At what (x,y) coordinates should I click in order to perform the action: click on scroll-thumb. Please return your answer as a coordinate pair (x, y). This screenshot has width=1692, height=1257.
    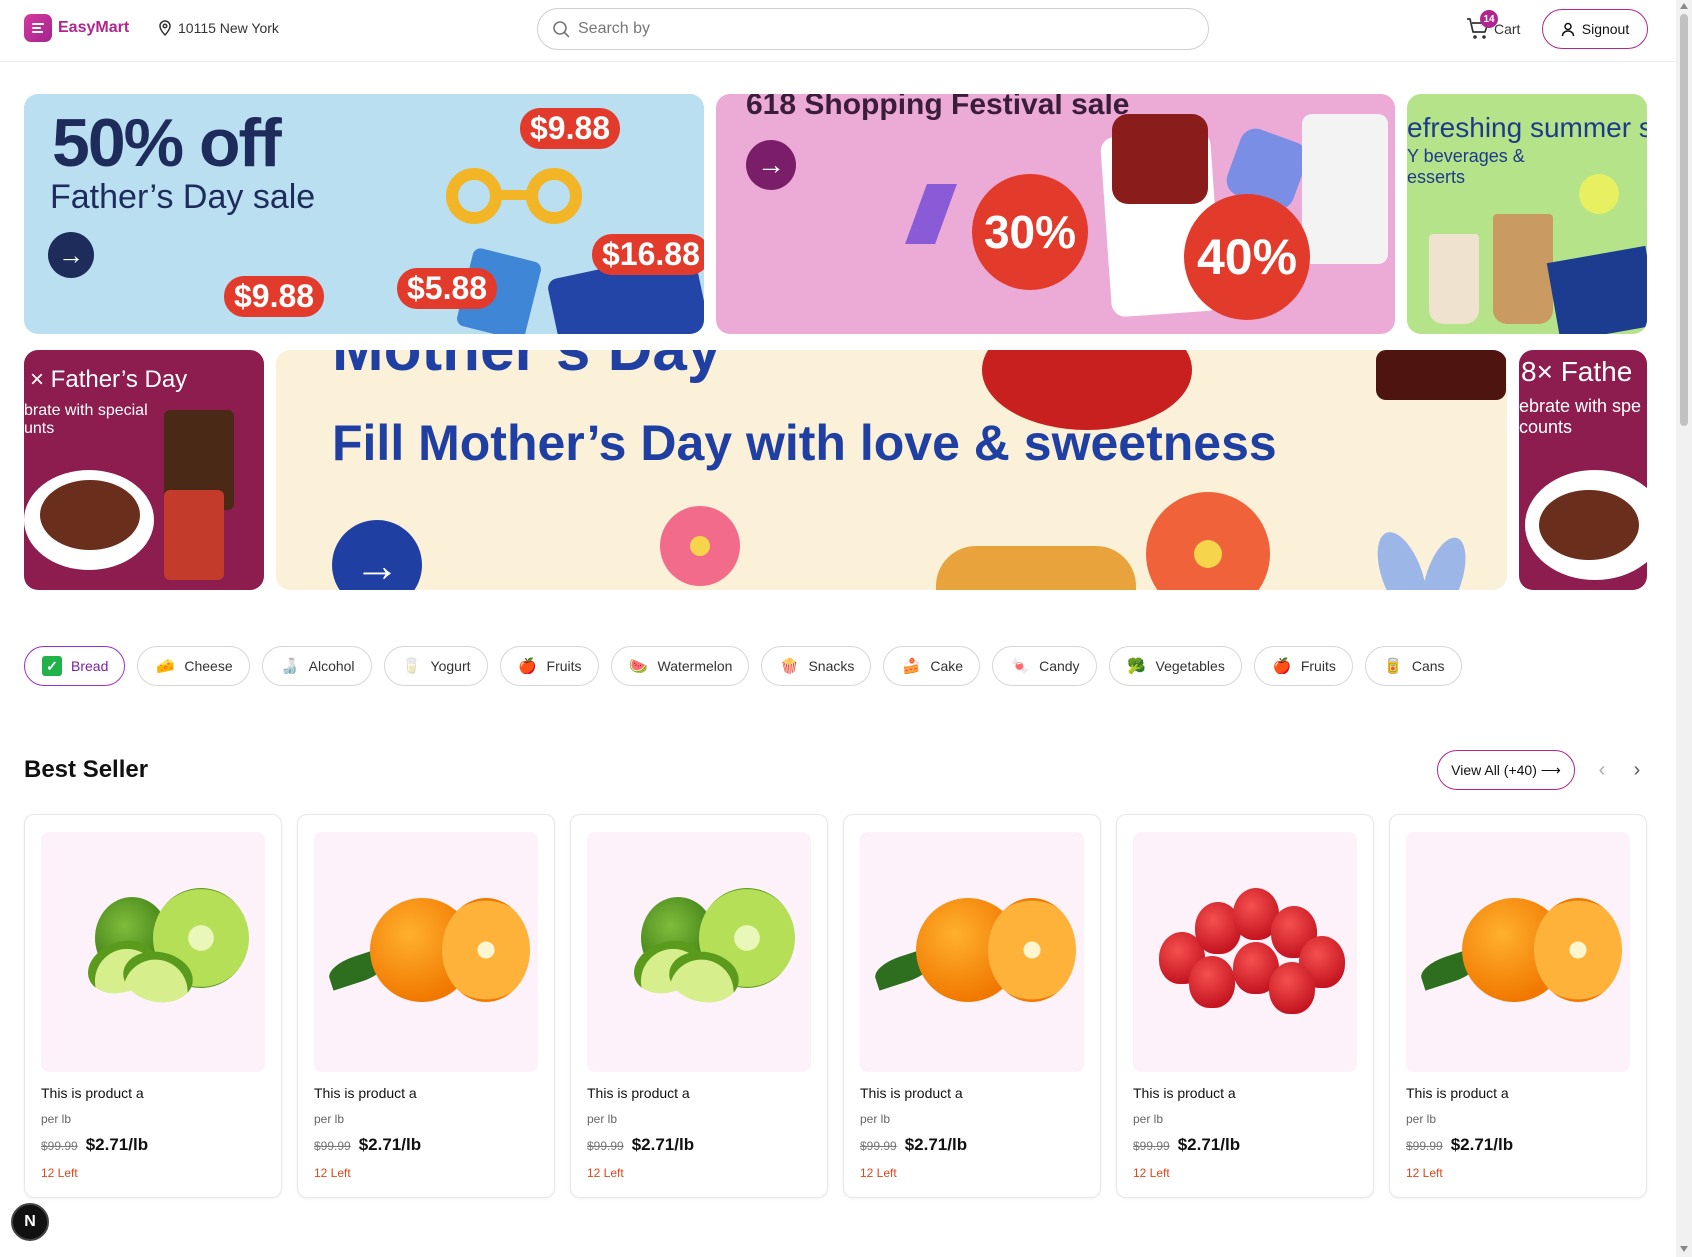
    Looking at the image, I should click on (1684, 220).